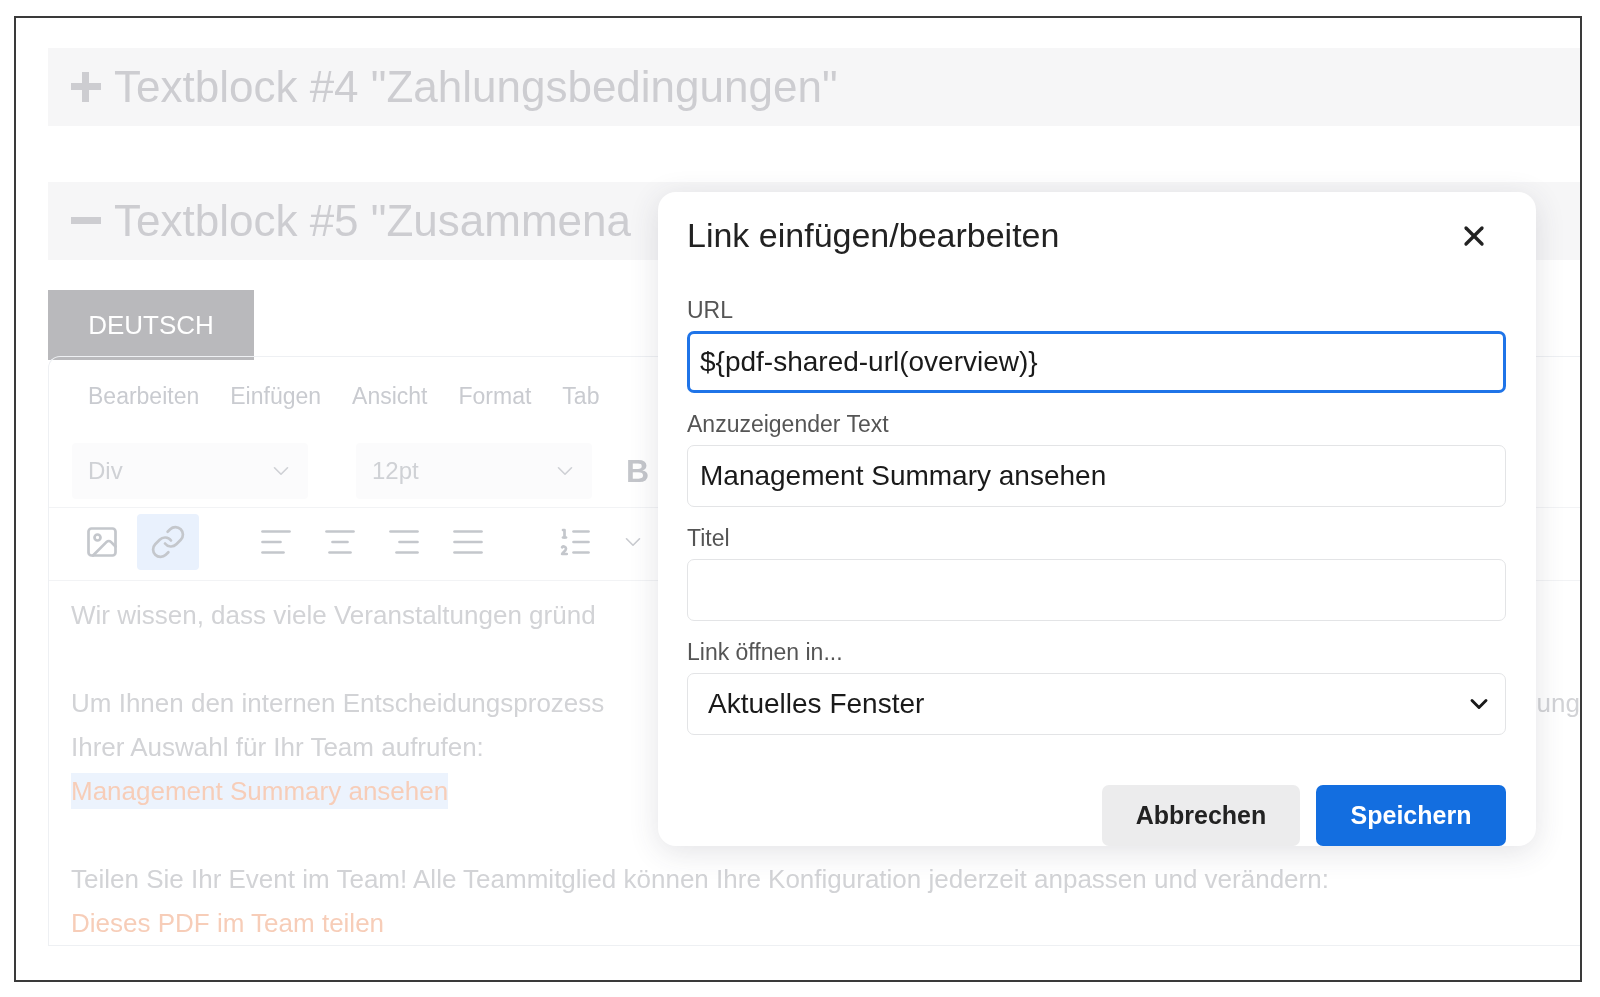 The image size is (1600, 997). I want to click on field-label: Titel, so click(708, 539).